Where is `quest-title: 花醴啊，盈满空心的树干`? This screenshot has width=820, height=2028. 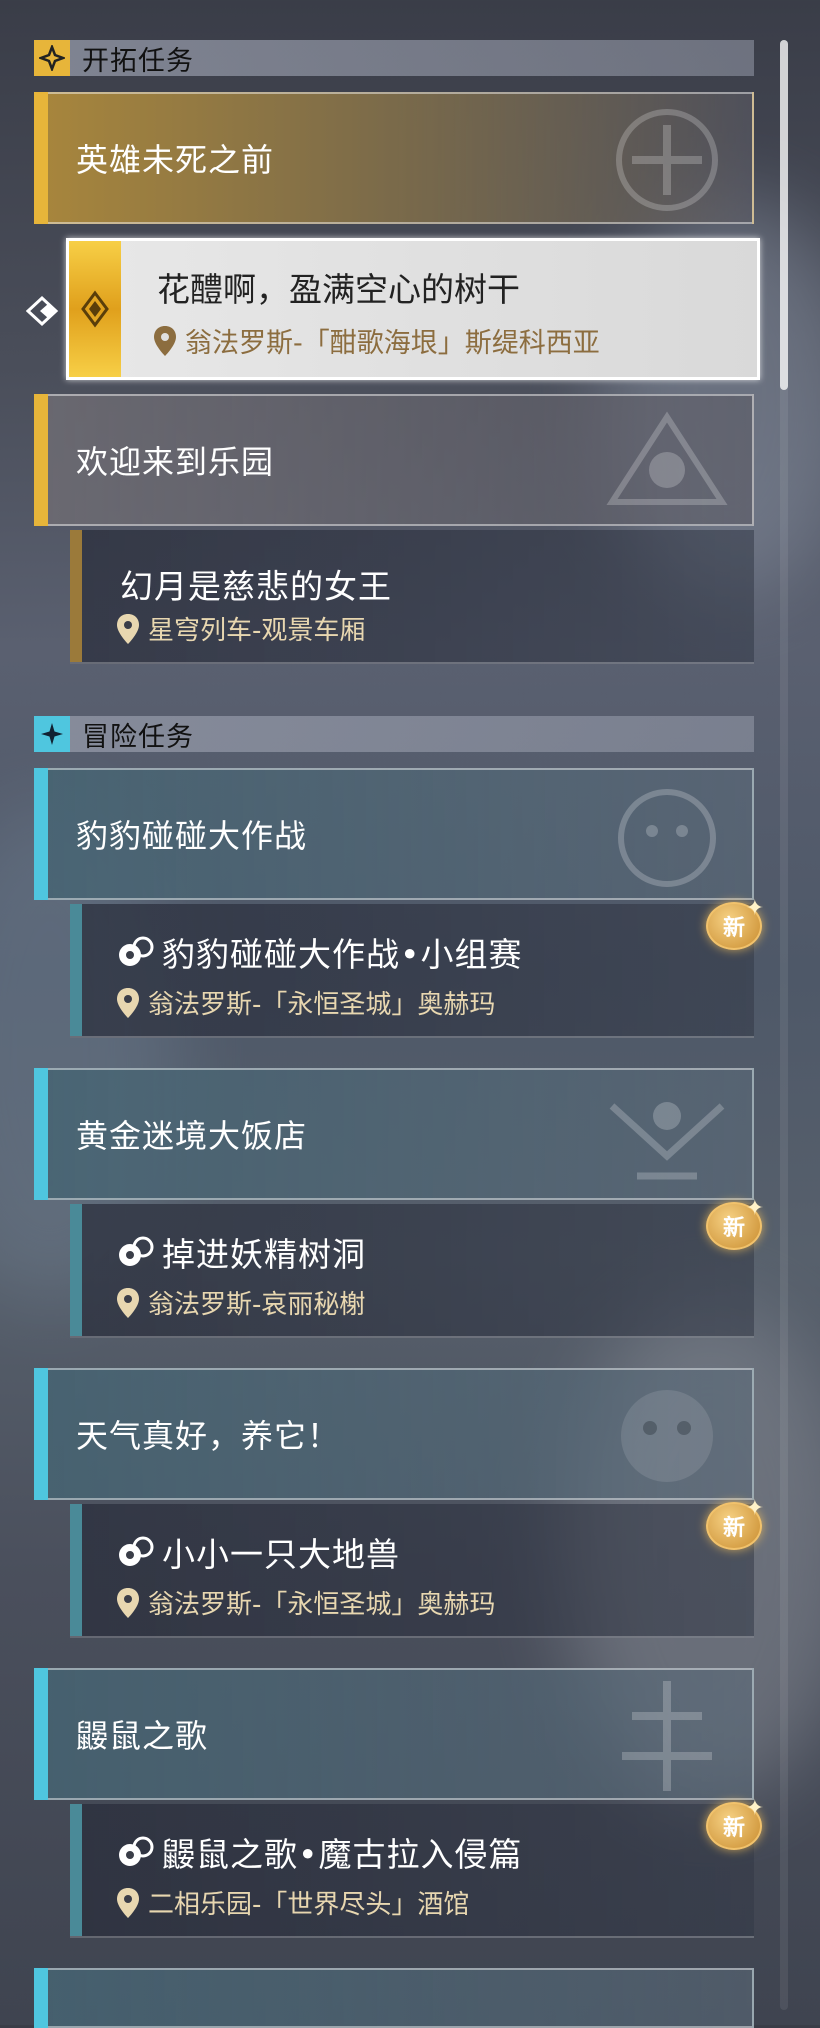
quest-title: 花醴啊，盈满空心的树干 is located at coordinates (338, 289).